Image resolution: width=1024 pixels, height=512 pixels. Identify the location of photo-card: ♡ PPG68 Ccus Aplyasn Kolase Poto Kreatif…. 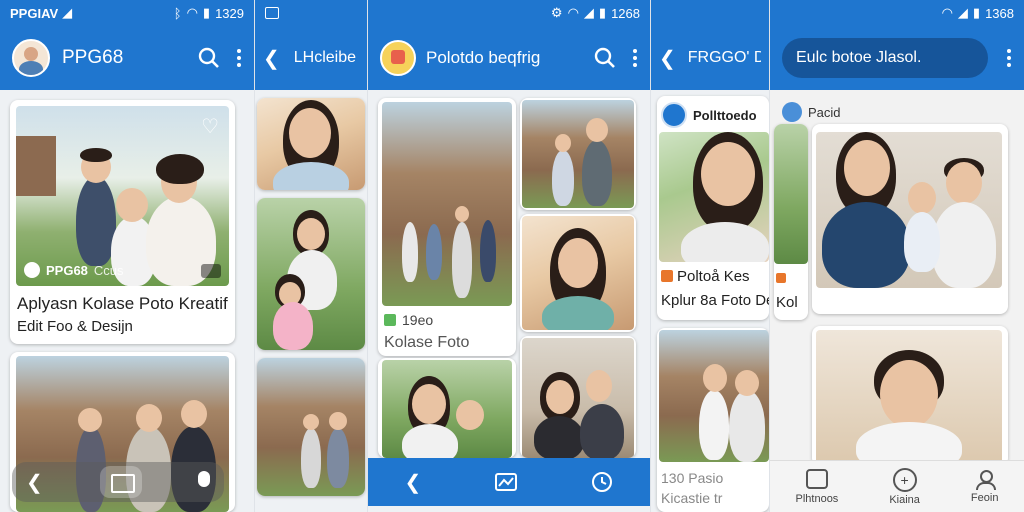
(122, 222).